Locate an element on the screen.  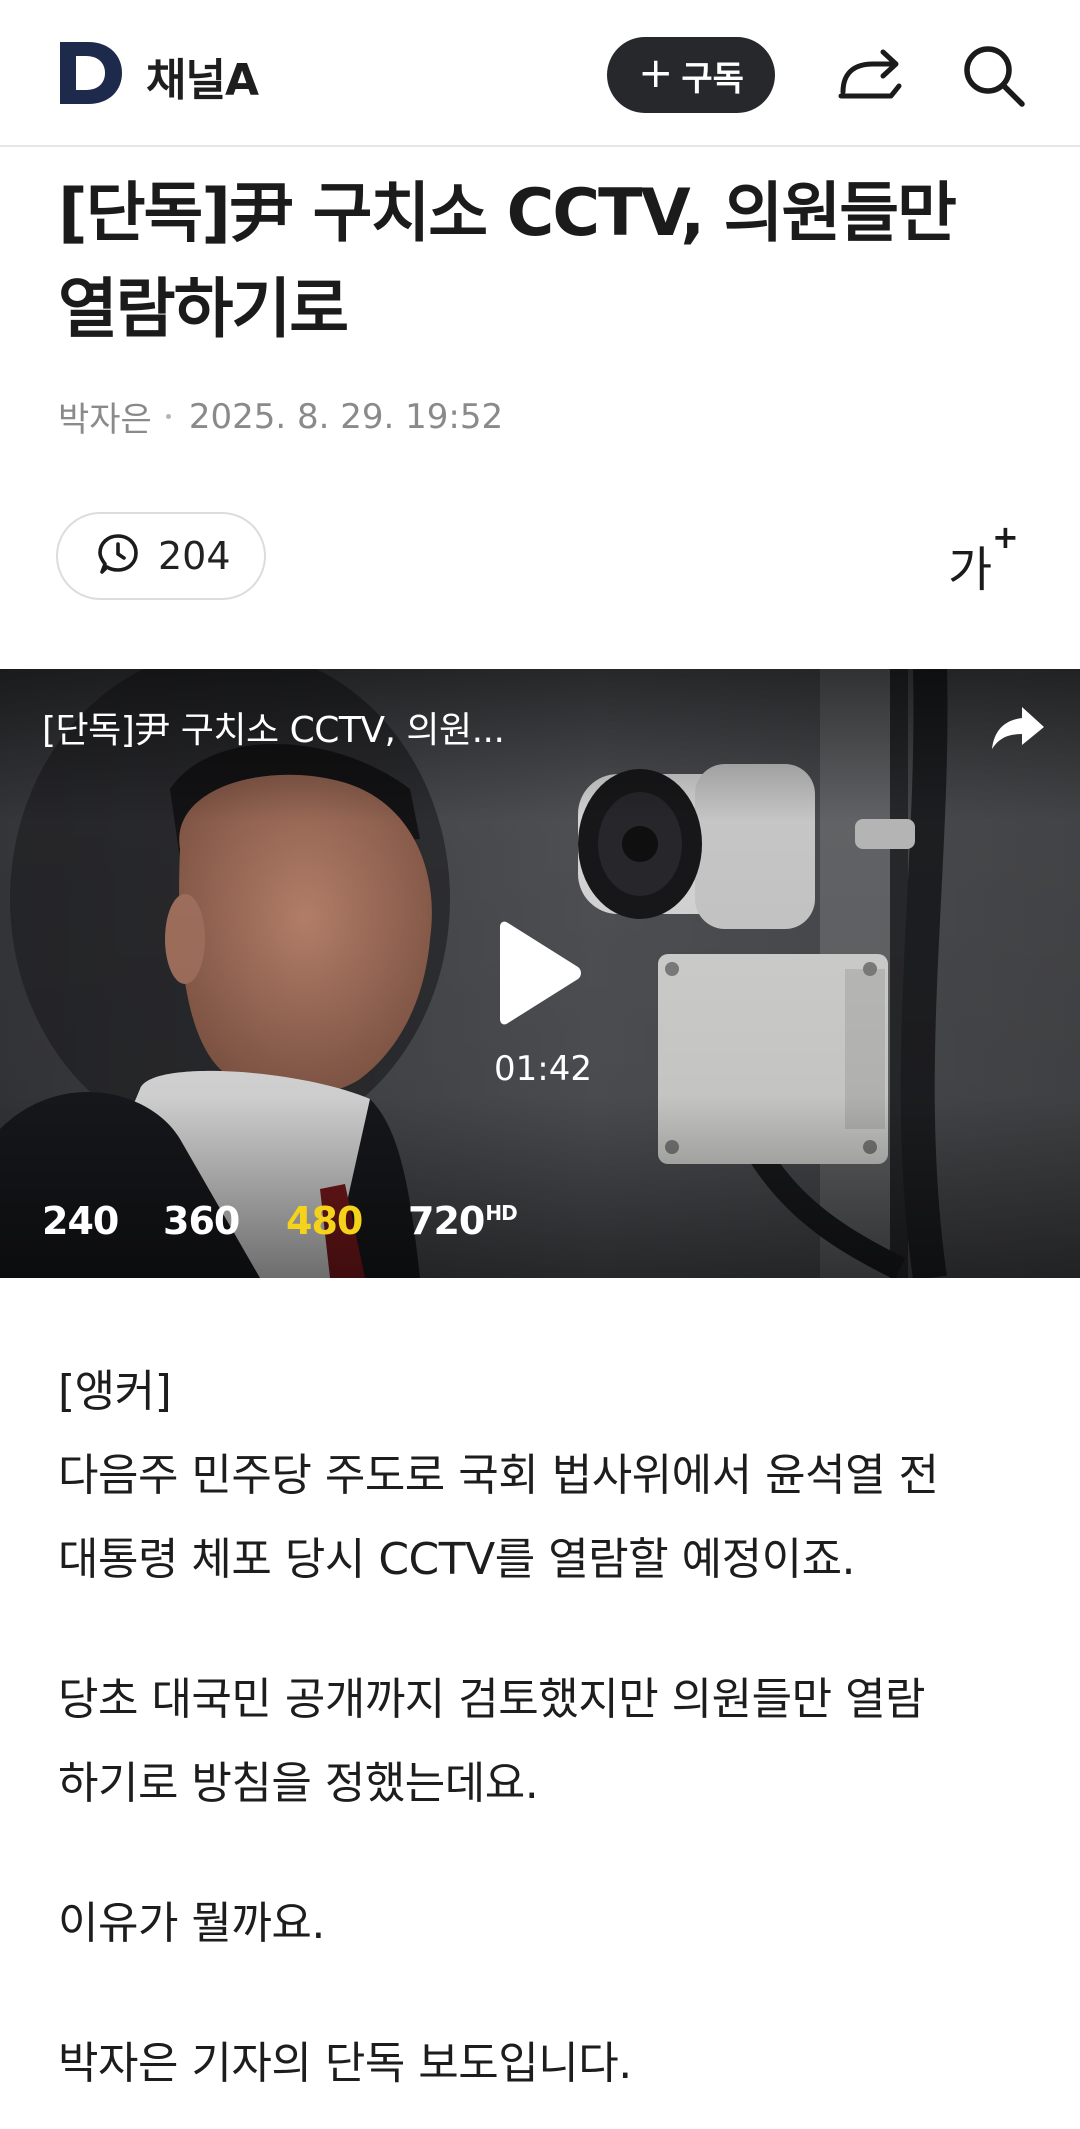
quality-480: 480 is located at coordinates (324, 1221).